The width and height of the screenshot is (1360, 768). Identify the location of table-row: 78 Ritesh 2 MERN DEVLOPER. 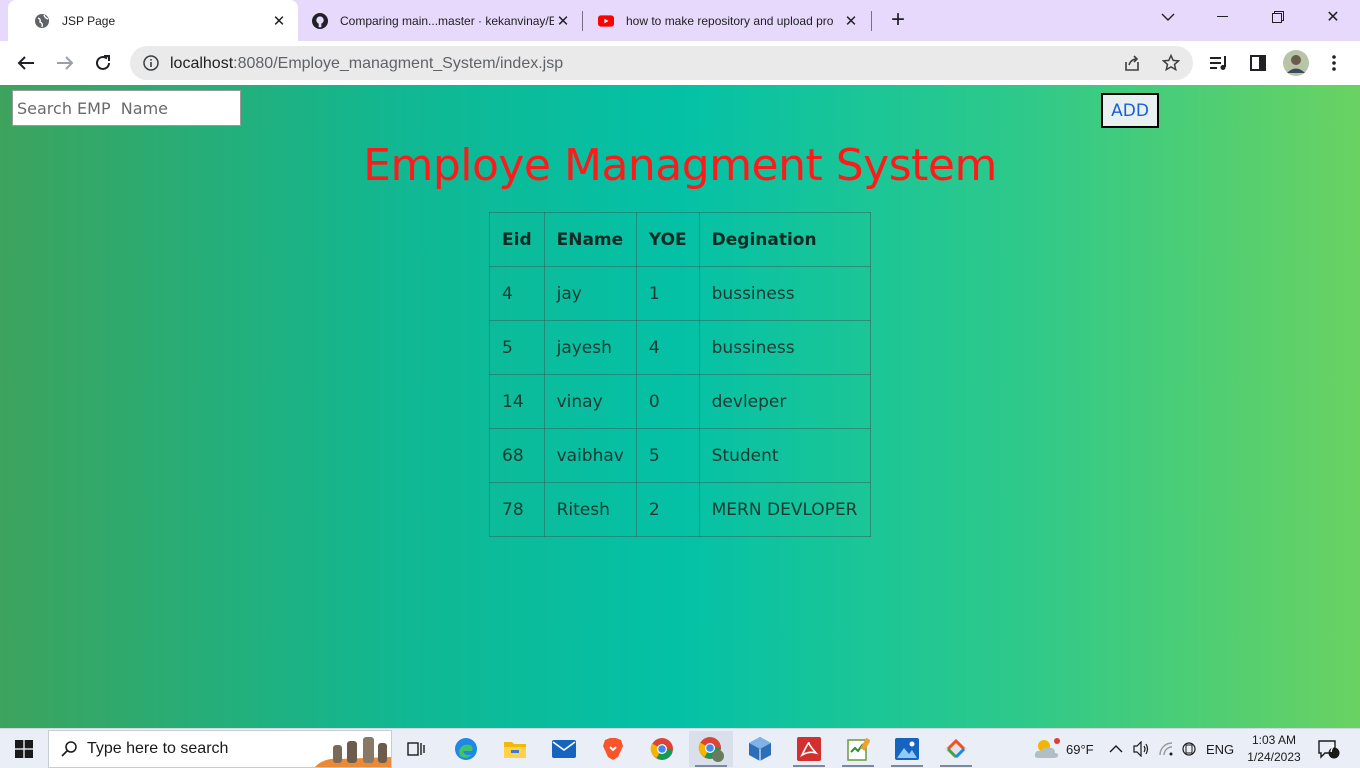
(680, 509).